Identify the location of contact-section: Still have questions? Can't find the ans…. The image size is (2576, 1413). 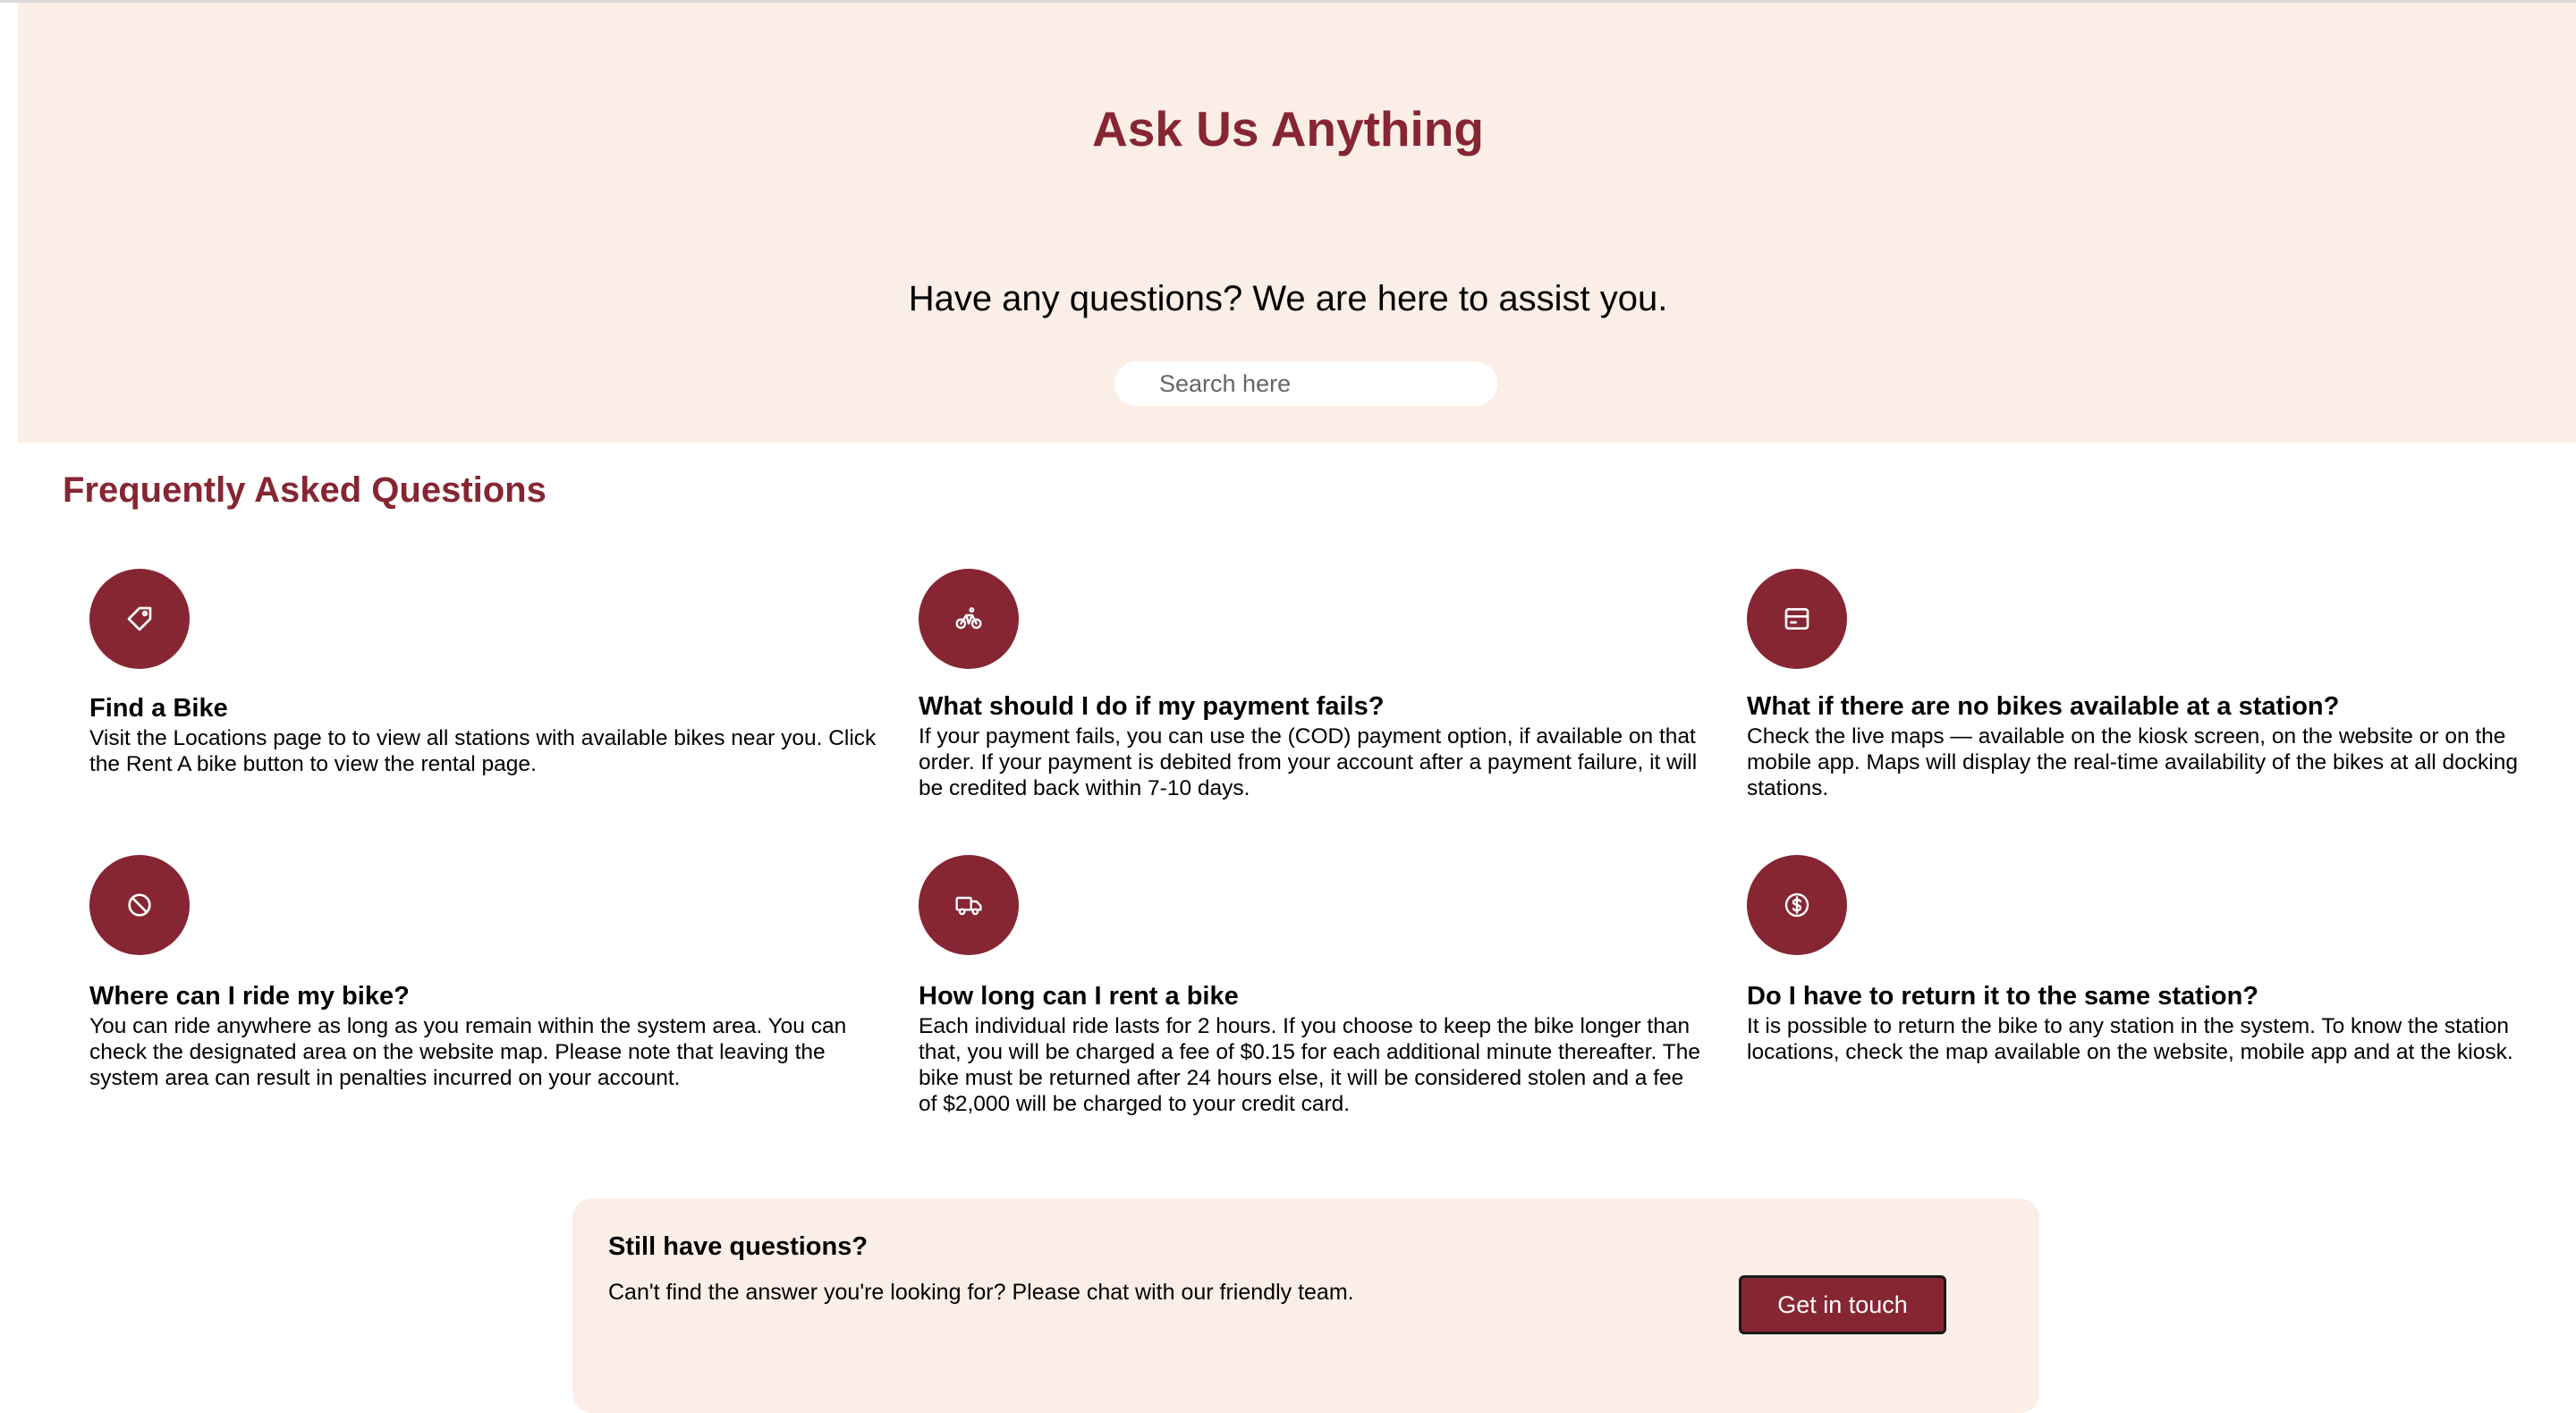
(1305, 1305).